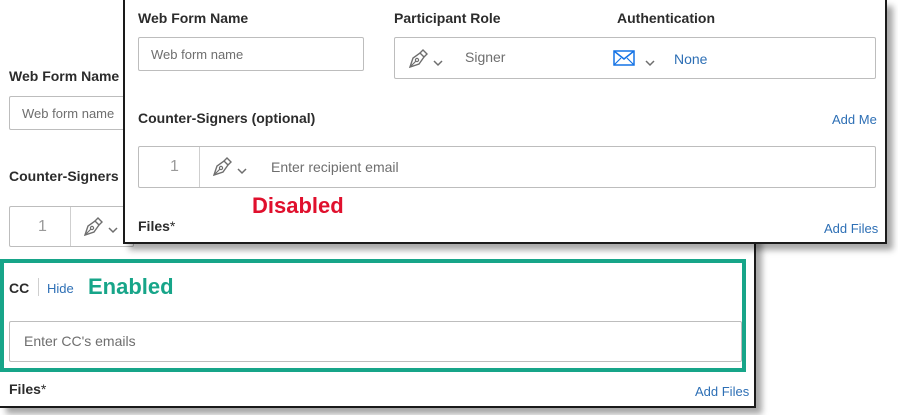  I want to click on enabled-status-label: Enabled, so click(131, 286).